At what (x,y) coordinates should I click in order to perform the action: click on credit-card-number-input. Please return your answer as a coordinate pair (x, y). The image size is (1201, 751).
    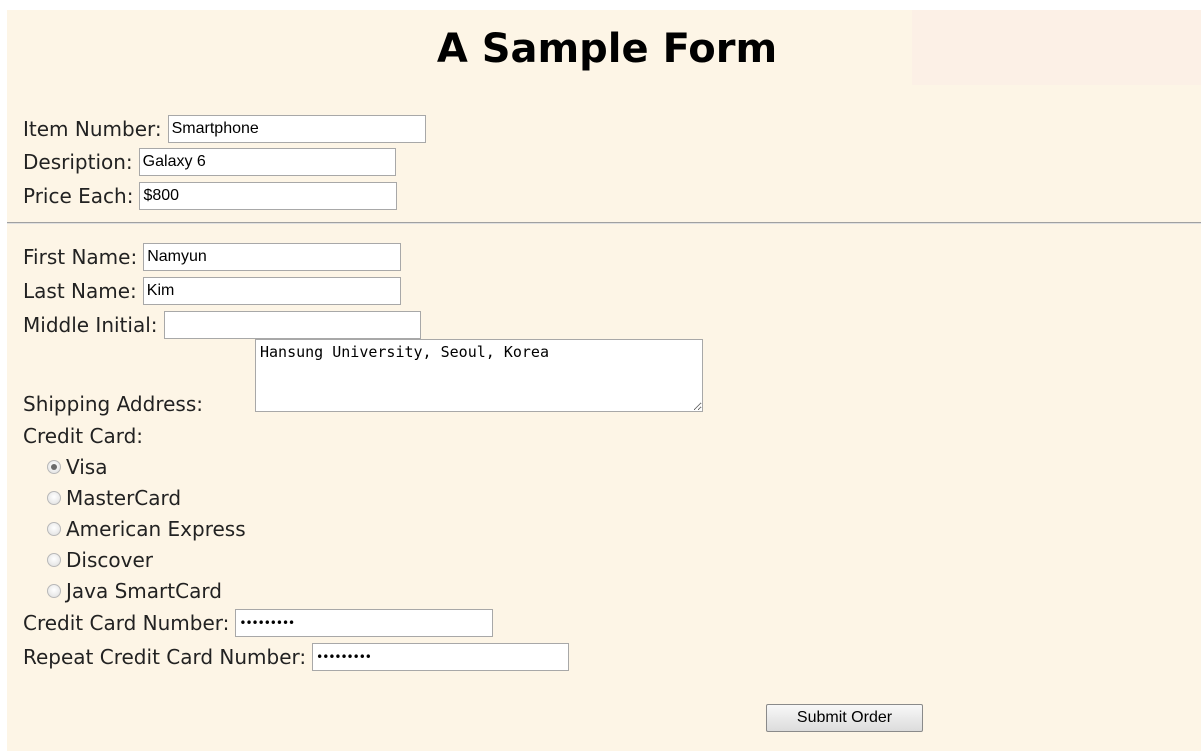
    Looking at the image, I should click on (364, 623).